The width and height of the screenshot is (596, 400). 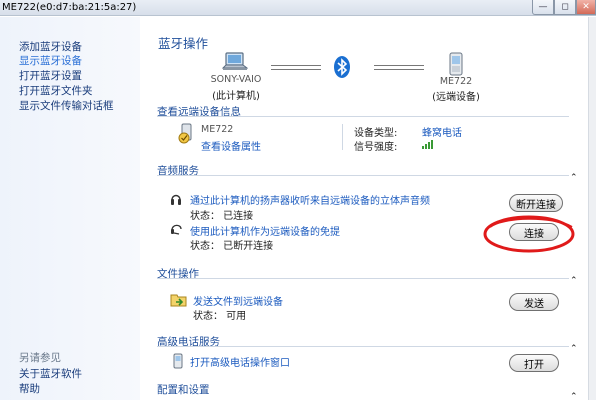 I want to click on send-file-status: 状态： 可用, so click(x=220, y=316).